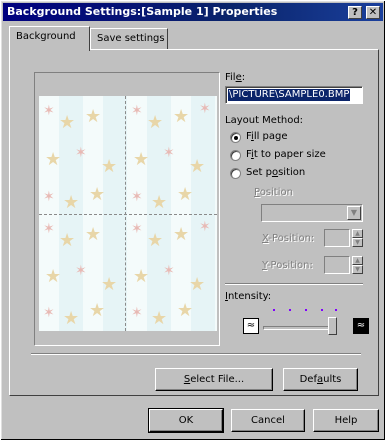 The image size is (386, 441). What do you see at coordinates (361, 326) in the screenshot?
I see `high-intensity-icon: ≈` at bounding box center [361, 326].